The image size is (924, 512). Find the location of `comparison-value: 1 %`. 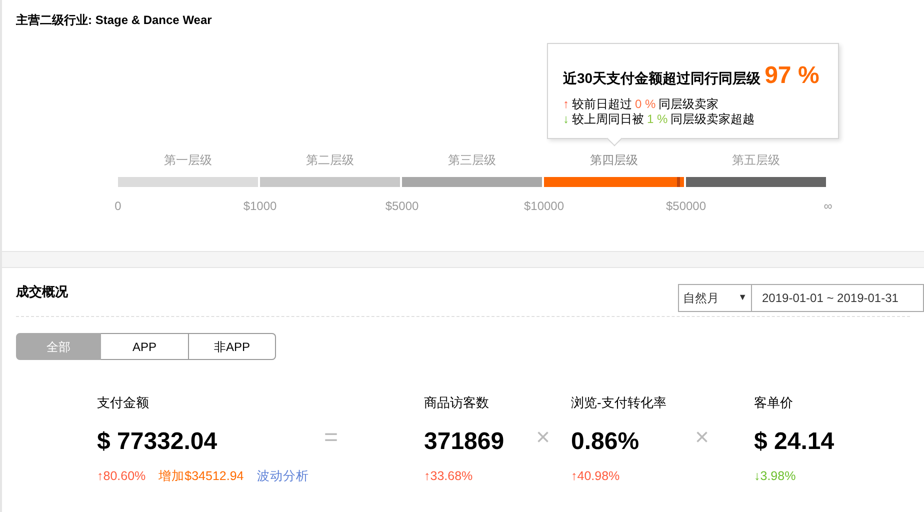

comparison-value: 1 % is located at coordinates (657, 119).